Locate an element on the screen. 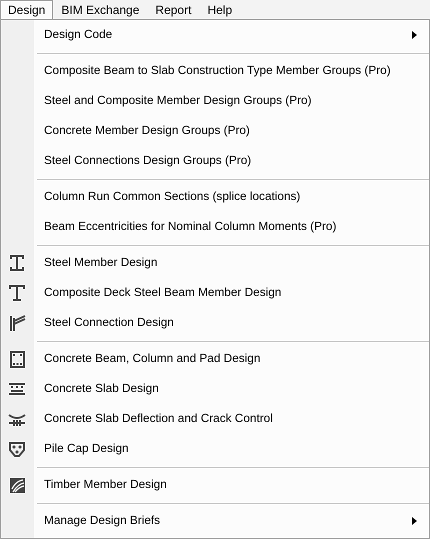 The width and height of the screenshot is (430, 539). menu-item: Pile Cap Design is located at coordinates (215, 449).